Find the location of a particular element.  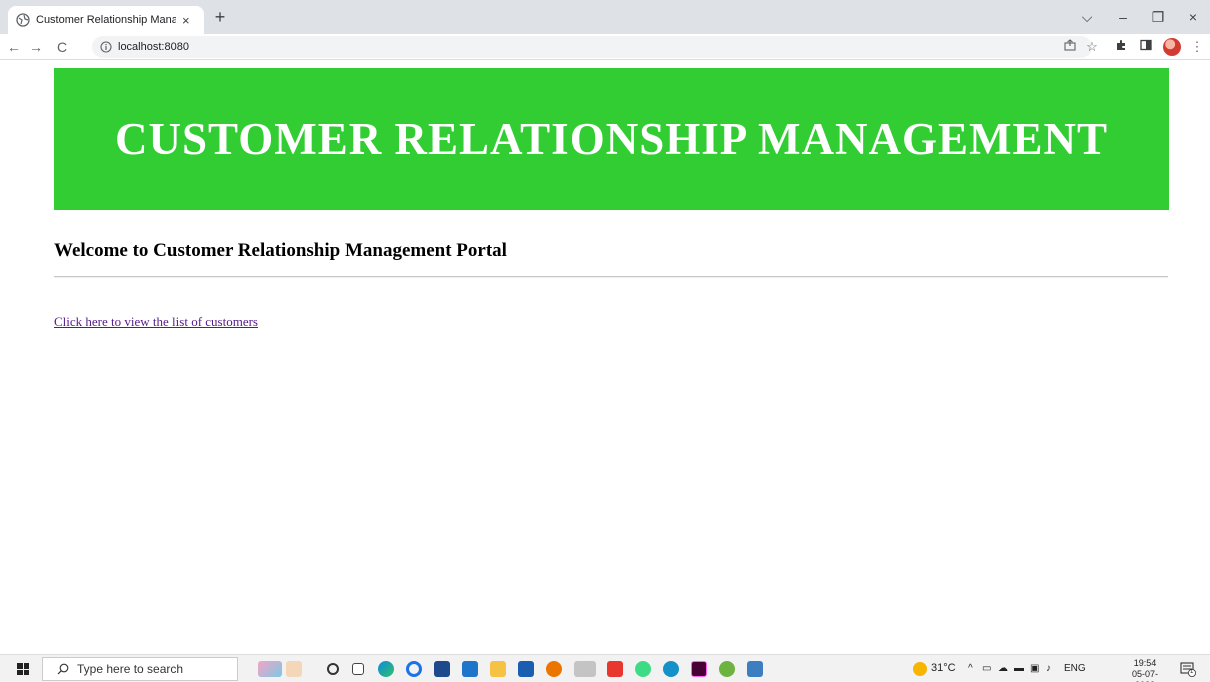

clock-time: 19:54 is located at coordinates (1145, 663).